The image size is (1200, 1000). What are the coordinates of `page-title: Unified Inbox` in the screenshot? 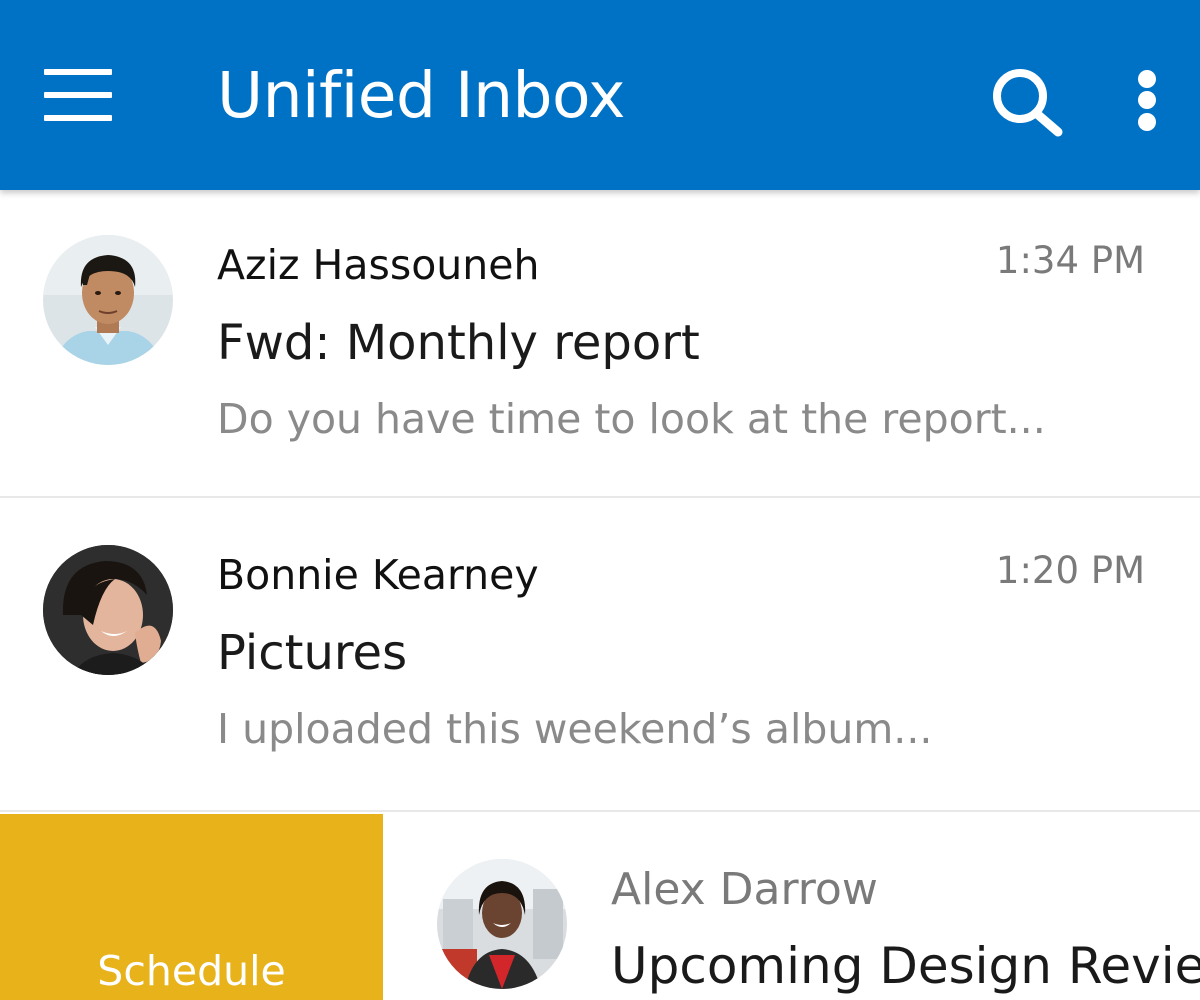 It's located at (421, 95).